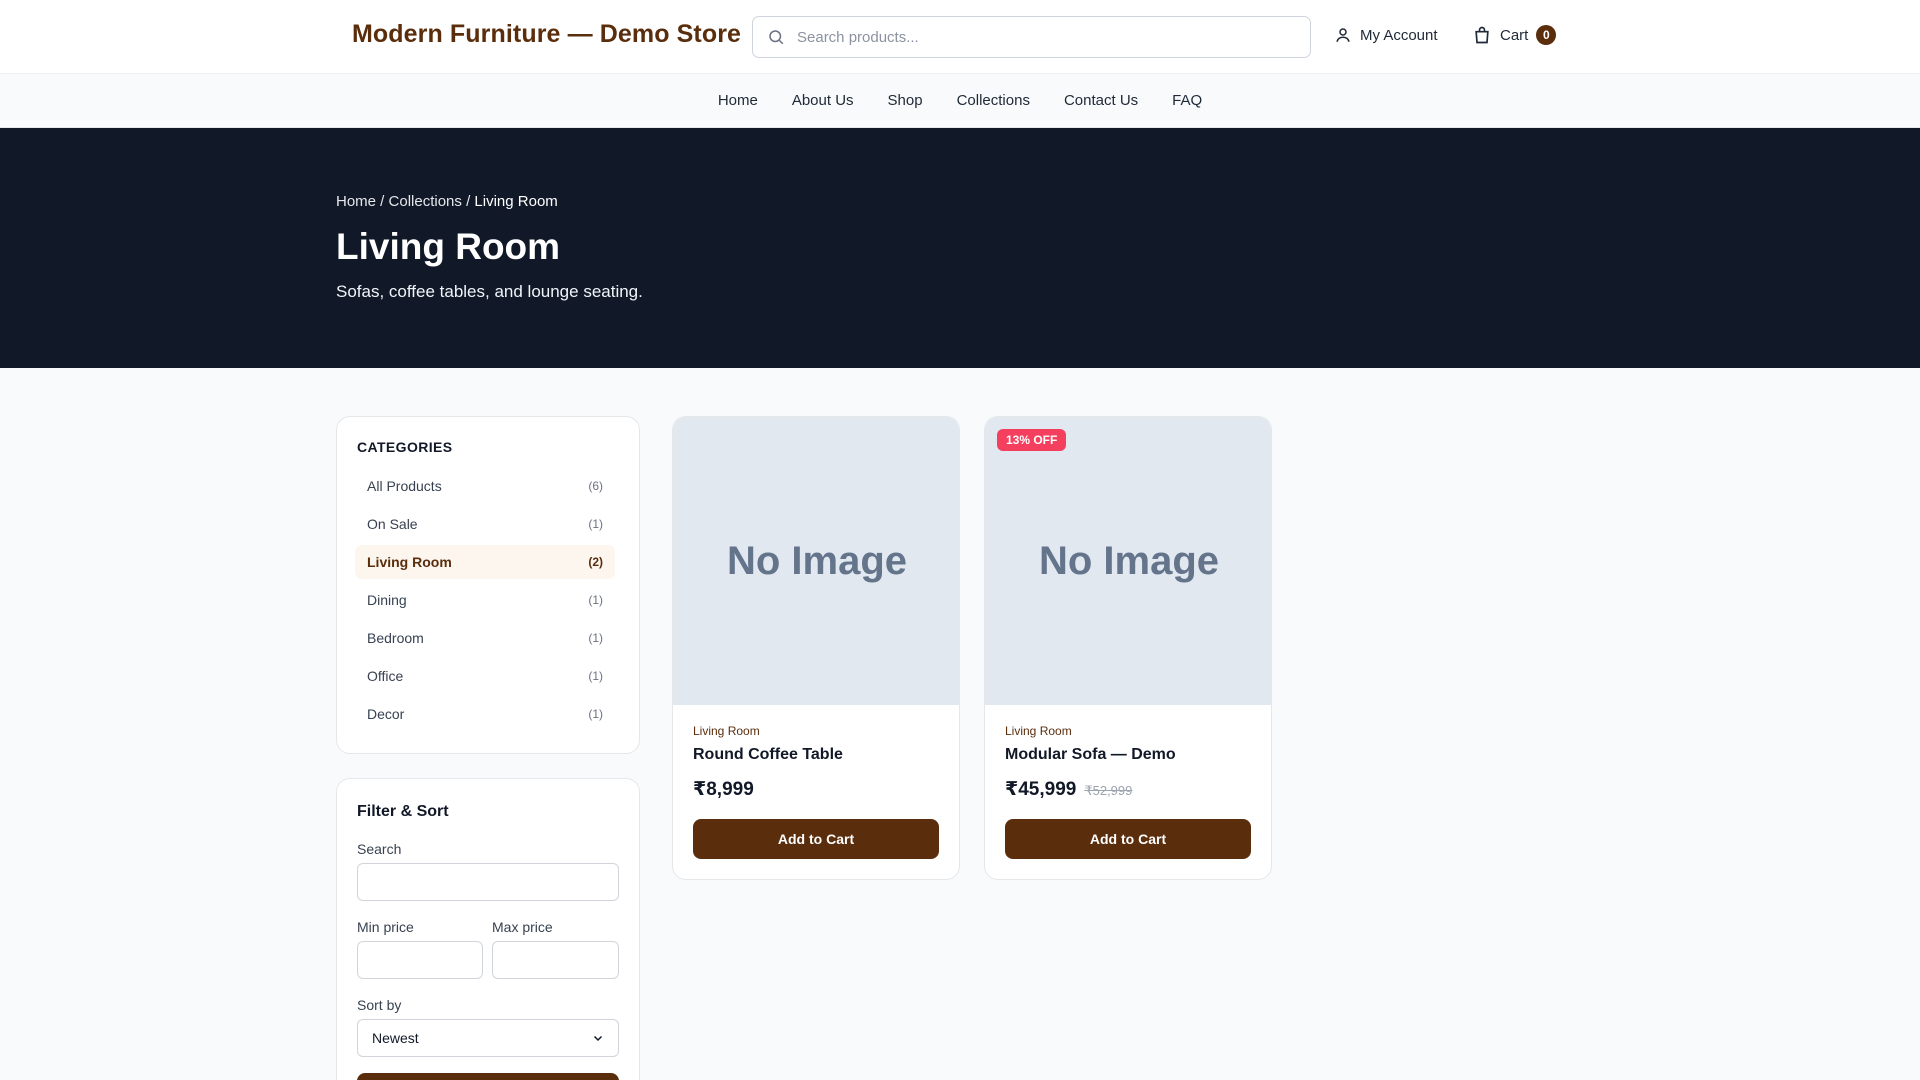  Describe the element at coordinates (1041, 789) in the screenshot. I see `product-current-price: ₹45,999` at that location.